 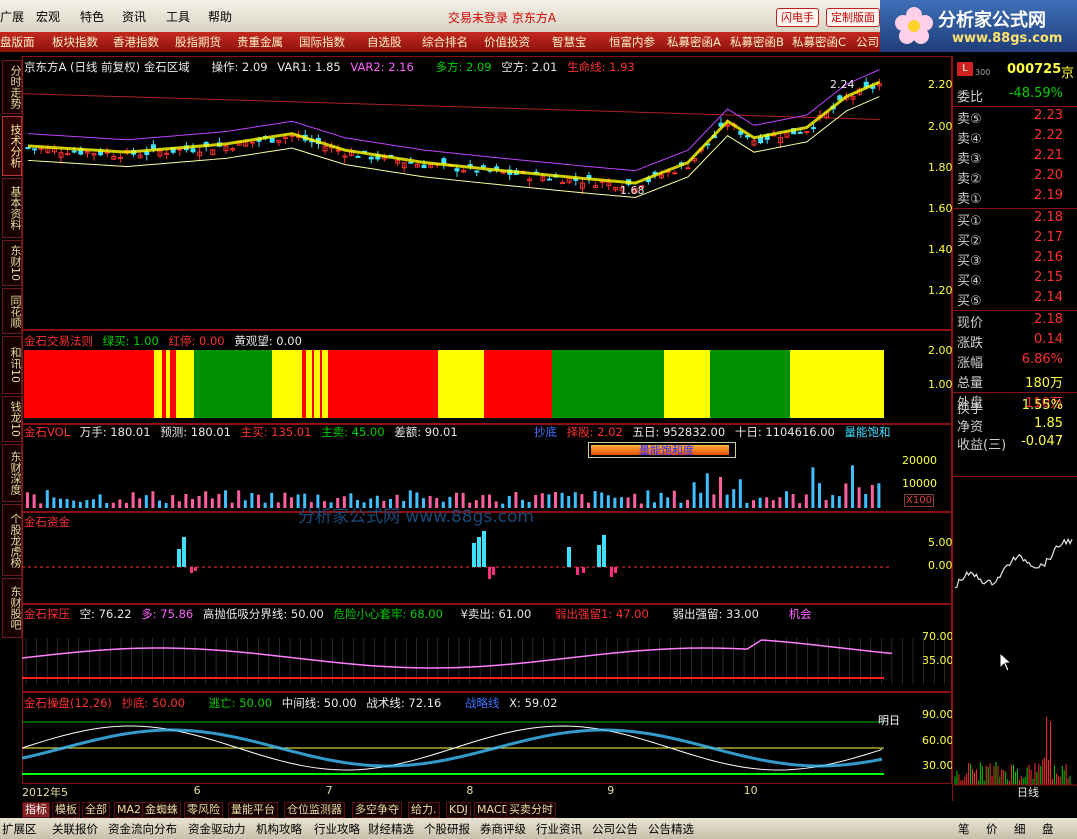 What do you see at coordinates (161, 810) in the screenshot?
I see `tab-golden-spider: 金蜘蛛` at bounding box center [161, 810].